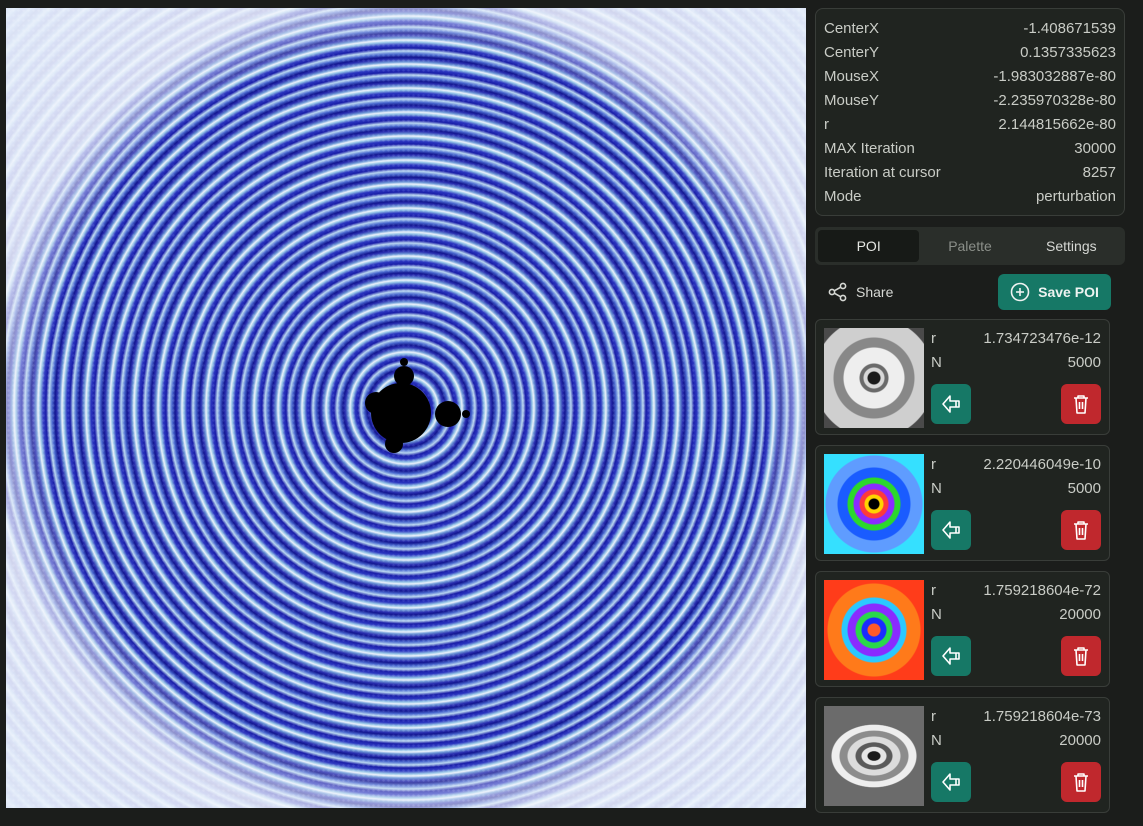 This screenshot has width=1143, height=826. I want to click on poi-radius-value: 1.734723476e-12, so click(1042, 338).